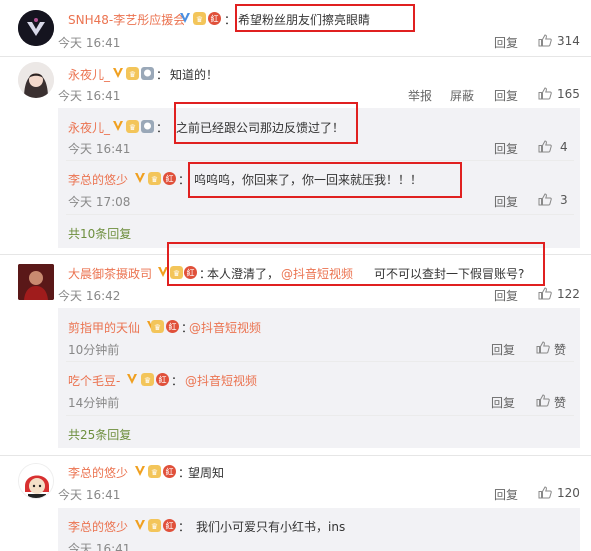  I want to click on avatar-portrait-icon, so click(36, 80).